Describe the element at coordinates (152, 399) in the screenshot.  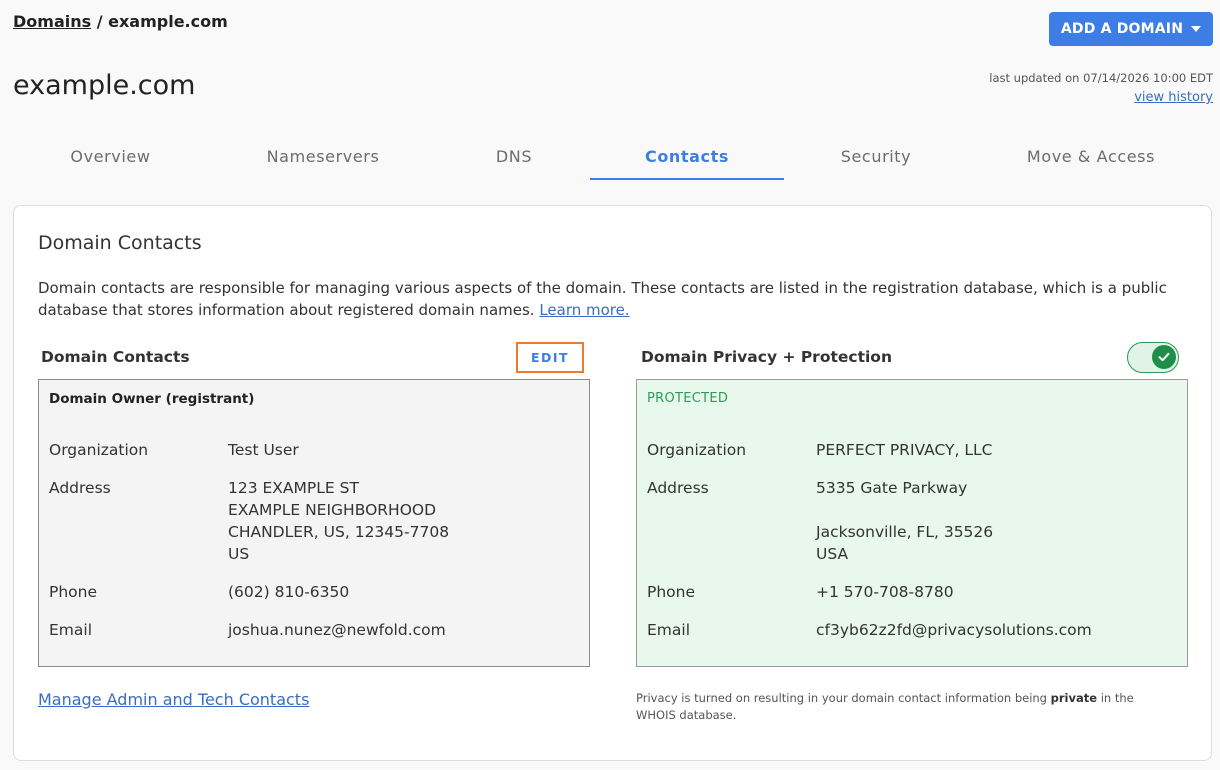
I see `owner-title: Domain Owner (registrant)` at that location.